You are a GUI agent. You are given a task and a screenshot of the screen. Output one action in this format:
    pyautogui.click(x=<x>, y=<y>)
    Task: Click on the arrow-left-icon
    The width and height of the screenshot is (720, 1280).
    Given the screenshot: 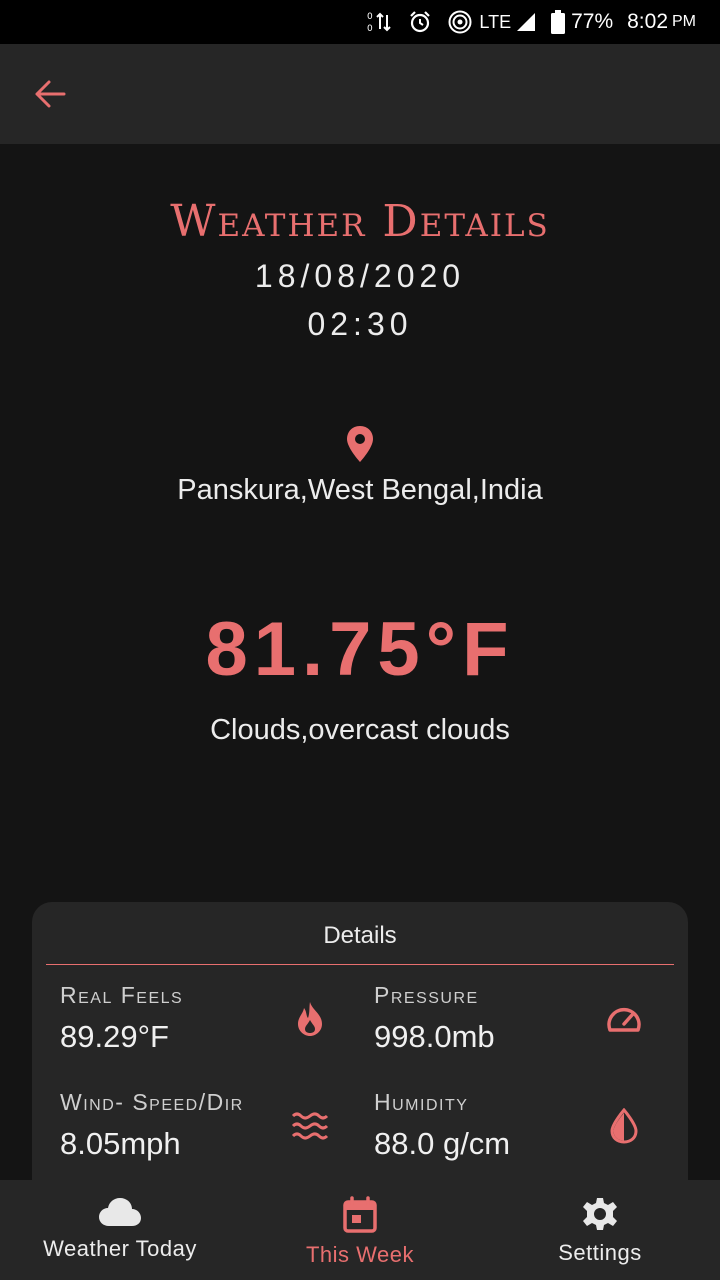 What is the action you would take?
    pyautogui.click(x=50, y=94)
    